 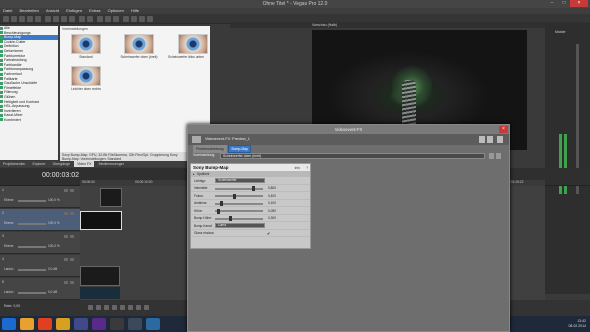 What do you see at coordinates (14, 19) in the screenshot?
I see `open-icon` at bounding box center [14, 19].